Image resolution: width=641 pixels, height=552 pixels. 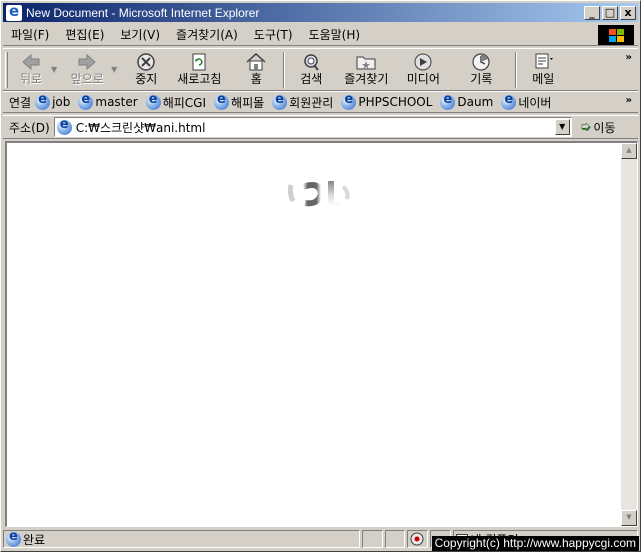 What do you see at coordinates (544, 61) in the screenshot?
I see `mail-icon` at bounding box center [544, 61].